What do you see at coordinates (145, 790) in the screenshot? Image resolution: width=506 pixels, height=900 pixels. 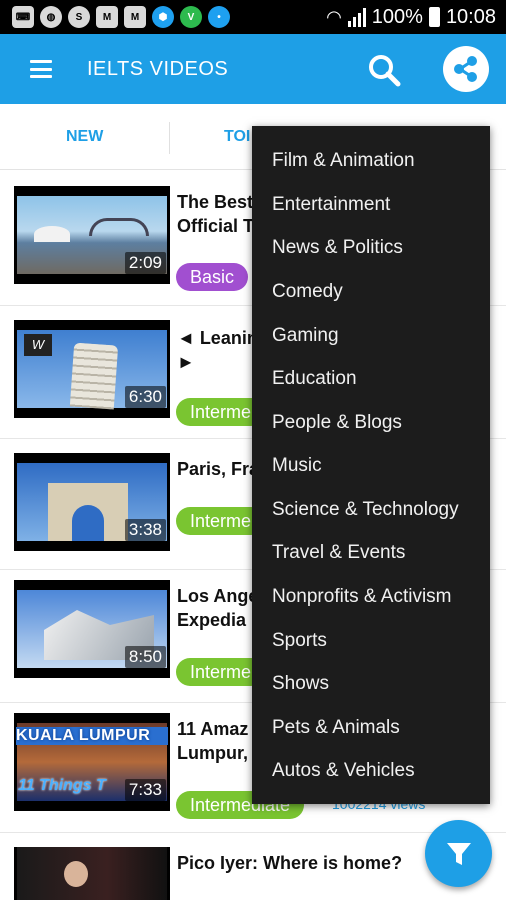 I see `video-duration: 7:33` at bounding box center [145, 790].